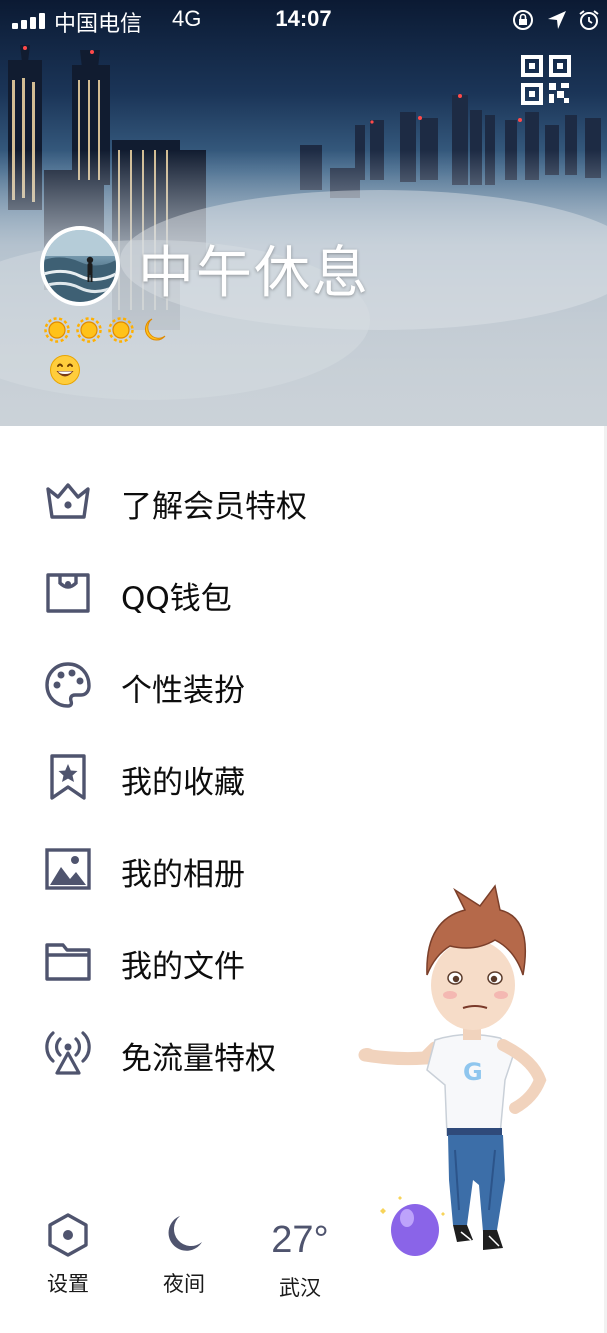  I want to click on crown-icon, so click(68, 501).